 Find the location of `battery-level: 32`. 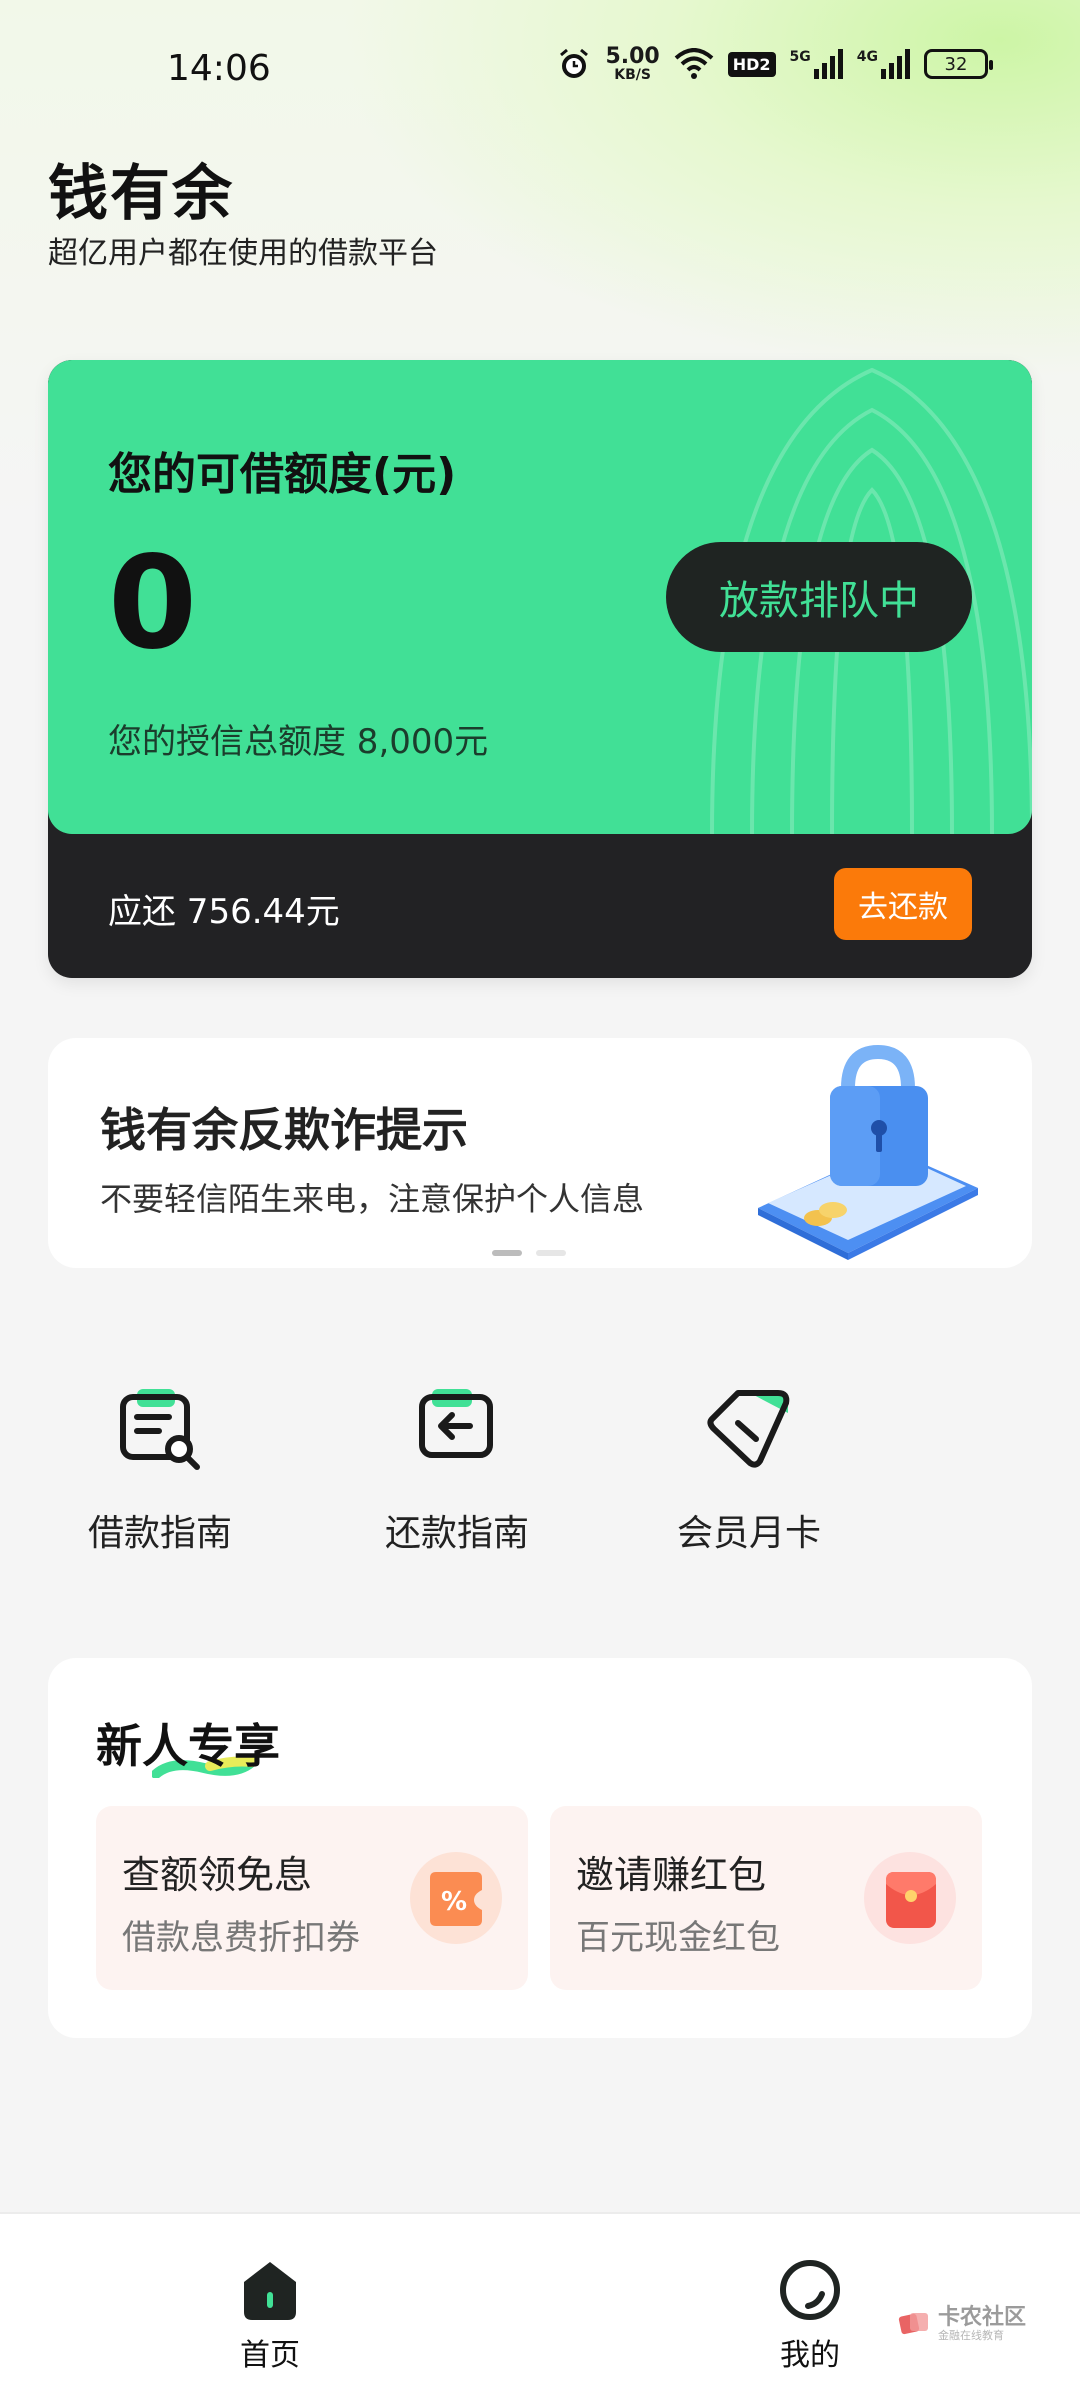

battery-level: 32 is located at coordinates (956, 64).